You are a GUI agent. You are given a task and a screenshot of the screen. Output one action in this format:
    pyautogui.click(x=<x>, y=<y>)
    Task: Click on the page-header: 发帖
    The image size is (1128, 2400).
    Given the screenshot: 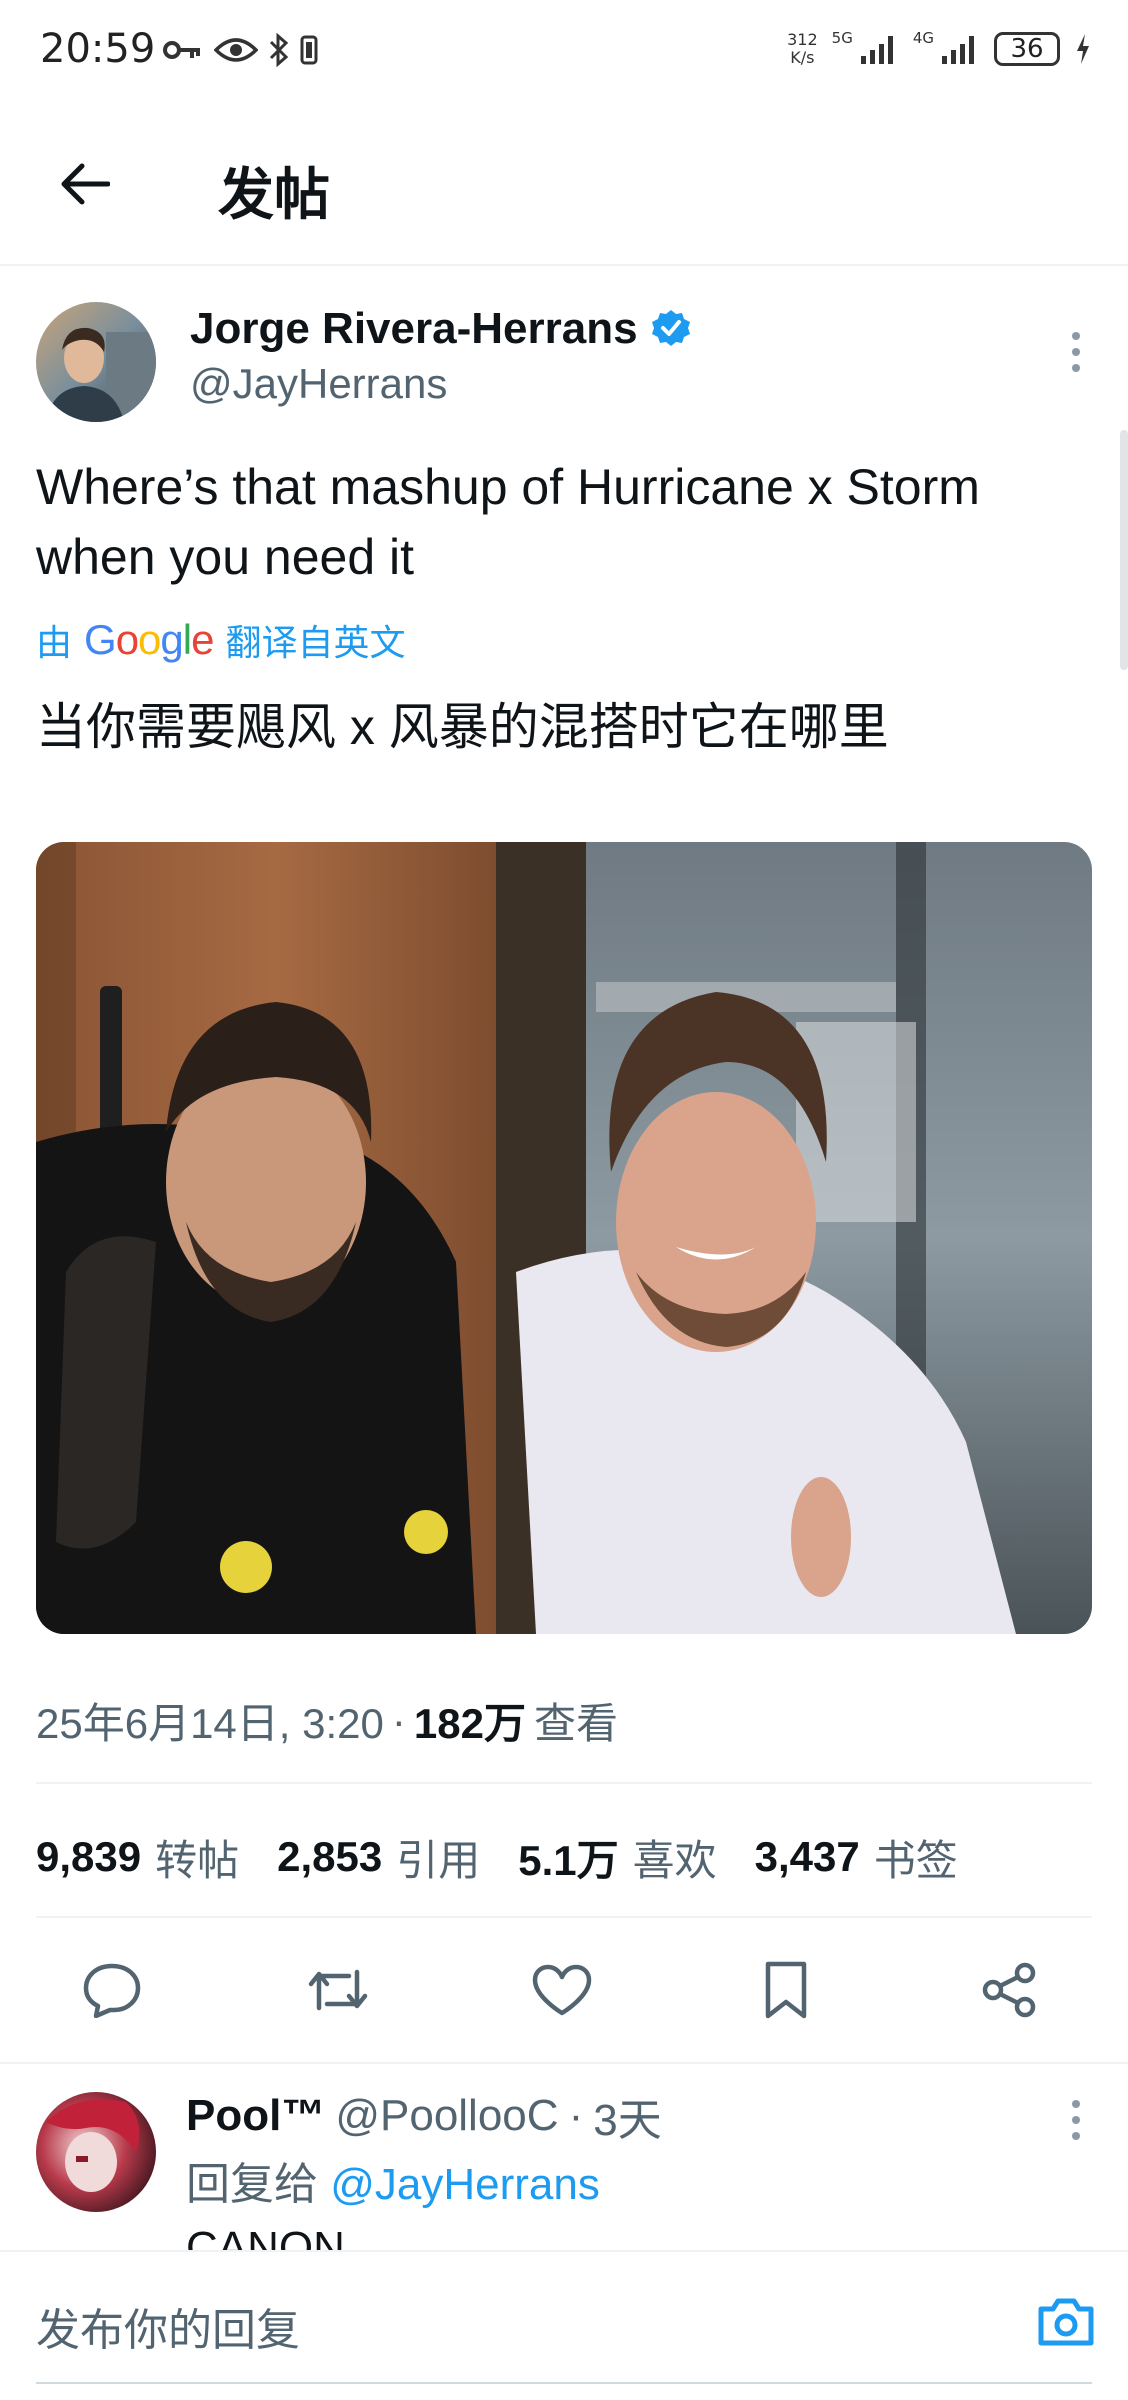 What is the action you would take?
    pyautogui.click(x=564, y=193)
    